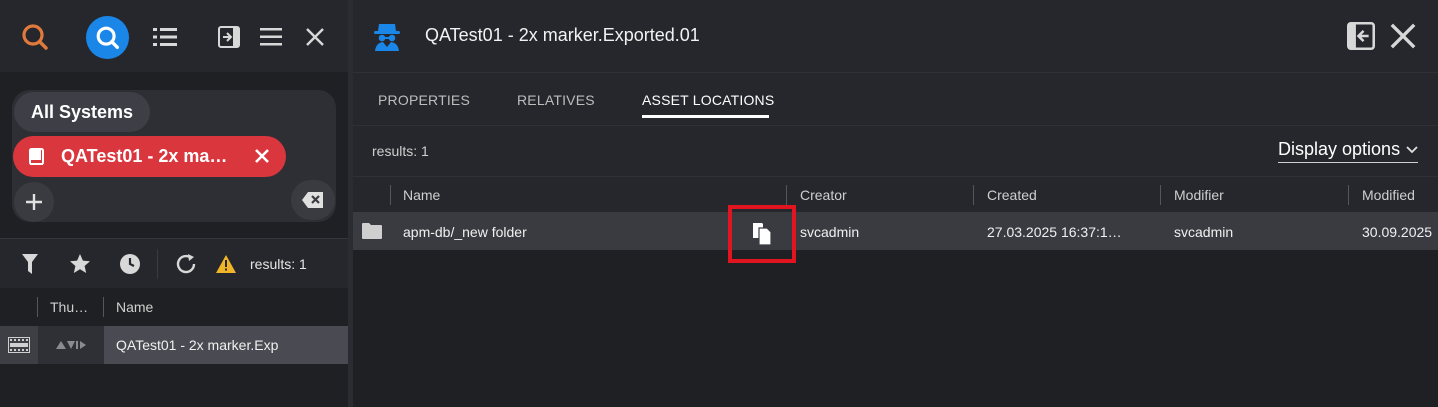 Image resolution: width=1438 pixels, height=407 pixels. I want to click on detail-tabs: PROPERTIES RELATIVES ASSET LOCATIONS, so click(895, 99).